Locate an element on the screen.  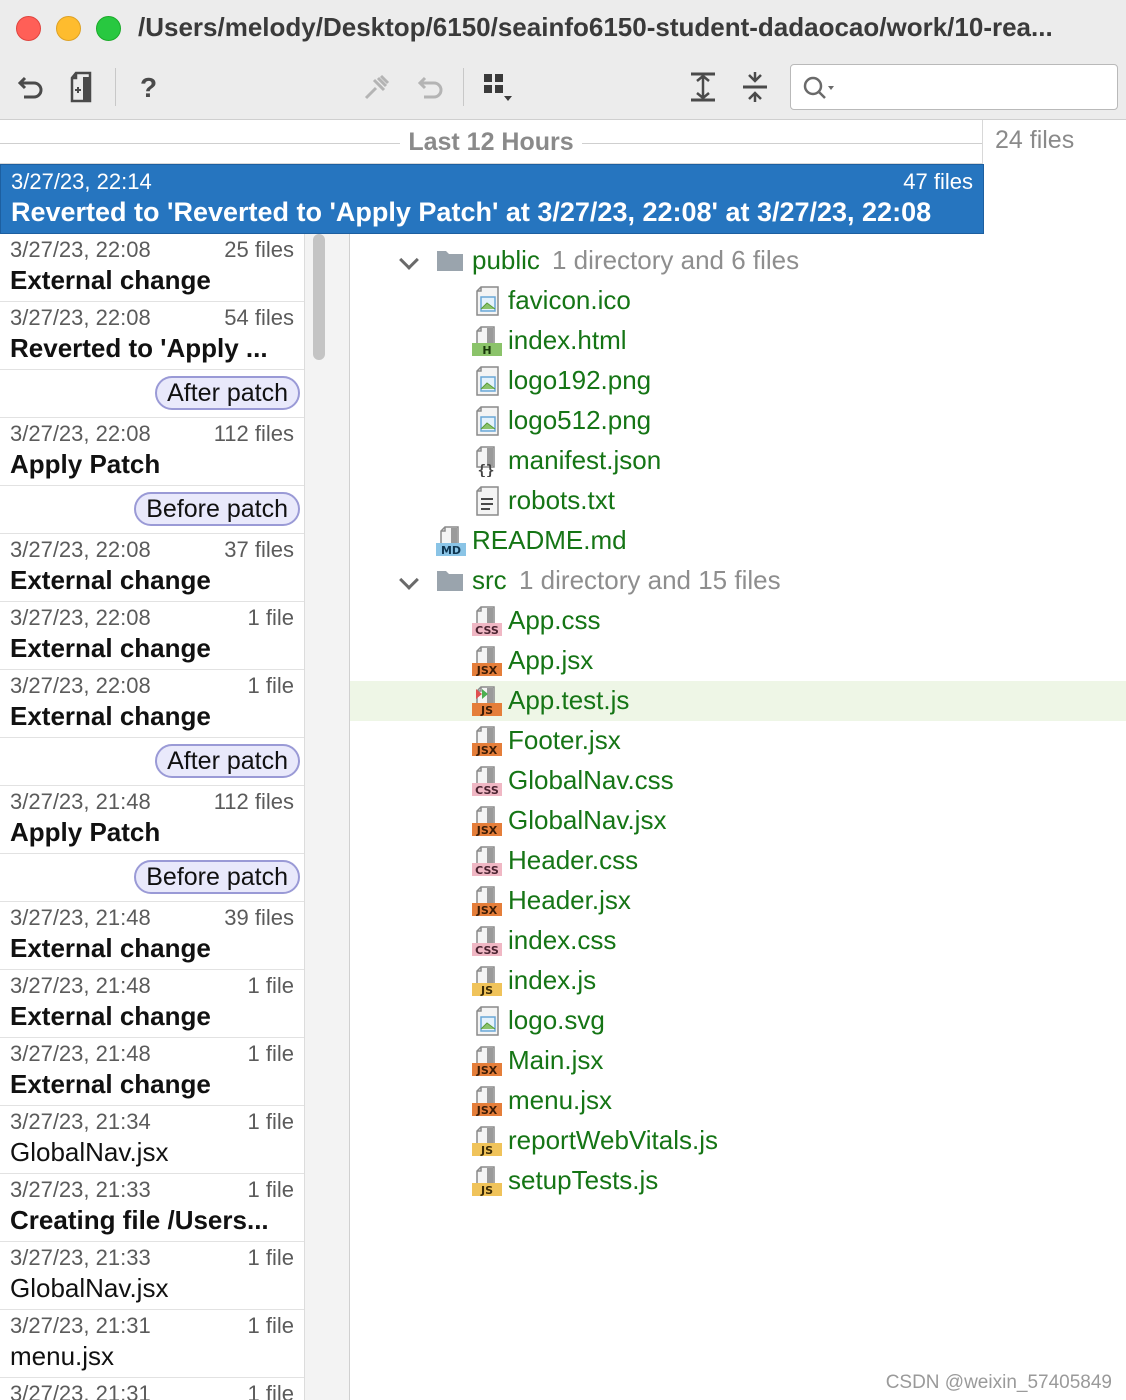
search-input is located at coordinates (974, 87).